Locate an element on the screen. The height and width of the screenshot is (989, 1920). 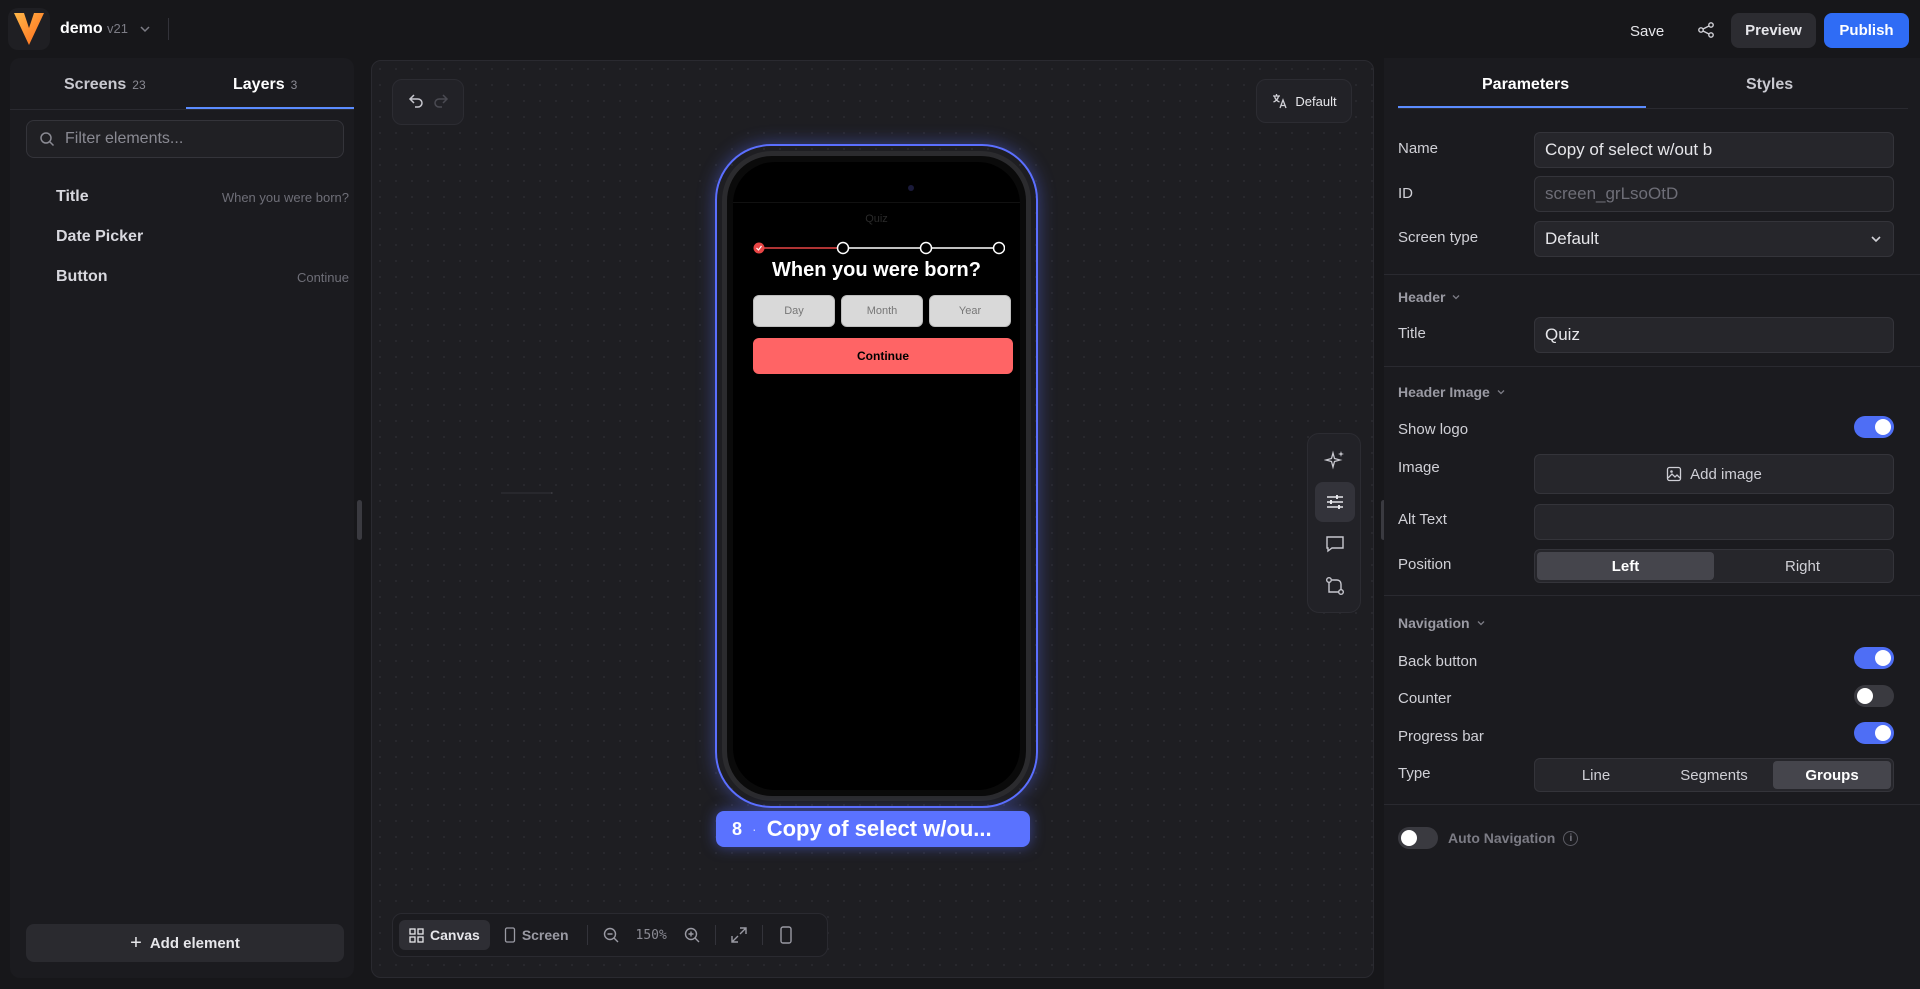
position-segmented-control: Left Right is located at coordinates (1714, 566).